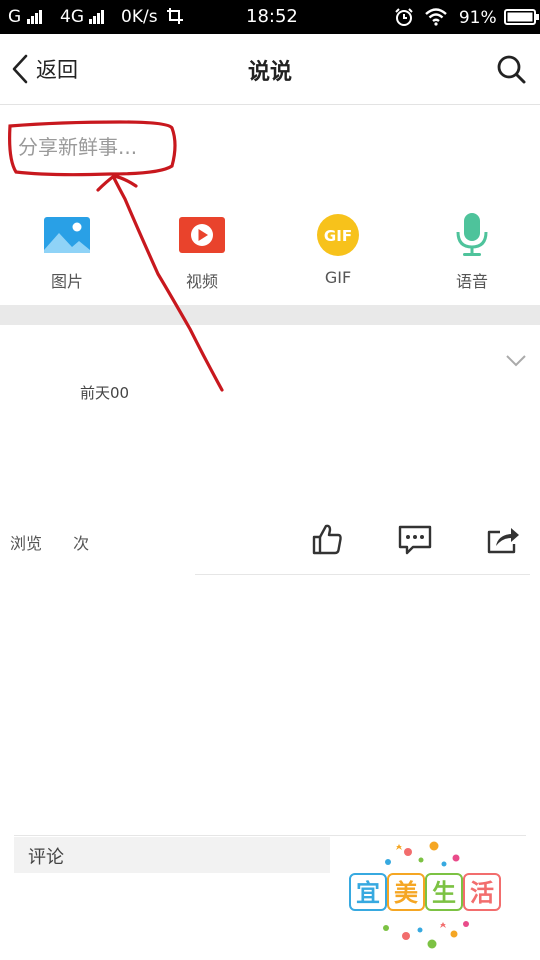 The image size is (540, 960). What do you see at coordinates (415, 539) in the screenshot?
I see `comment-icon` at bounding box center [415, 539].